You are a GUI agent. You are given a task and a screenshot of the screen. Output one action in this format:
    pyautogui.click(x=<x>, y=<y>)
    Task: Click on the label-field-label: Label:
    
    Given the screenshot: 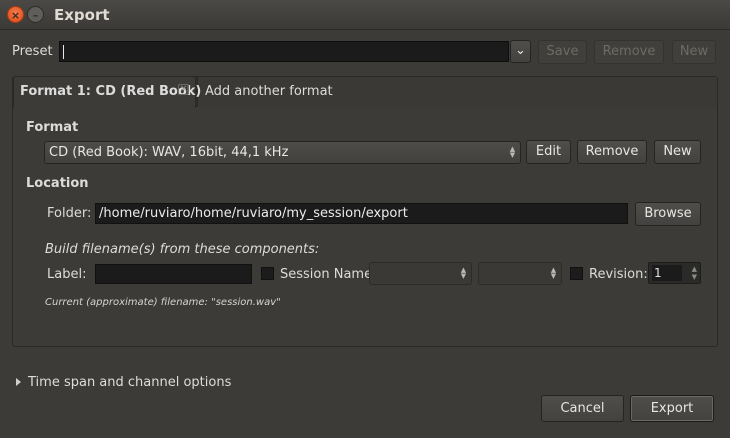 What is the action you would take?
    pyautogui.click(x=67, y=274)
    